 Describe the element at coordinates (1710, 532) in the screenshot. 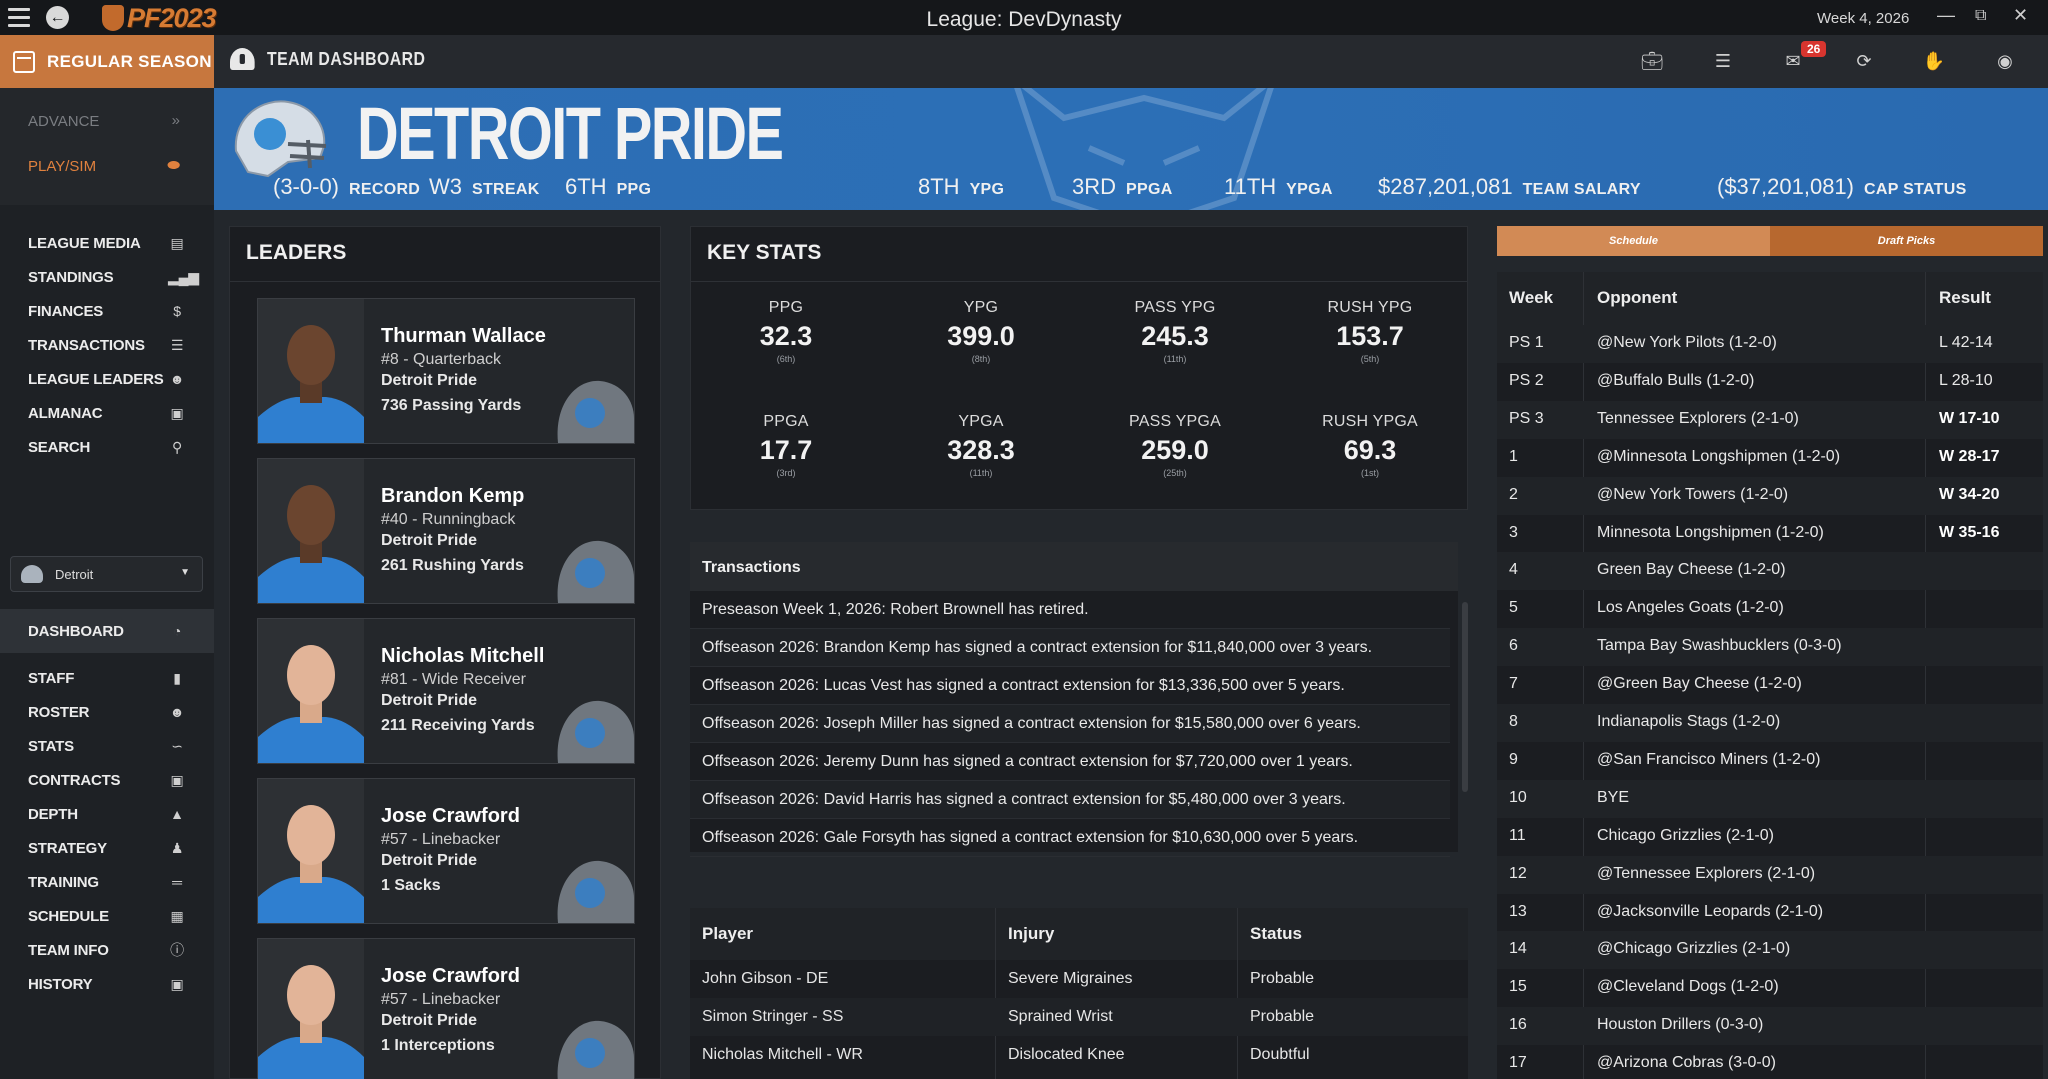

I see `schedule-opponent: Minnesota Longshipmen (1-2-0)` at that location.